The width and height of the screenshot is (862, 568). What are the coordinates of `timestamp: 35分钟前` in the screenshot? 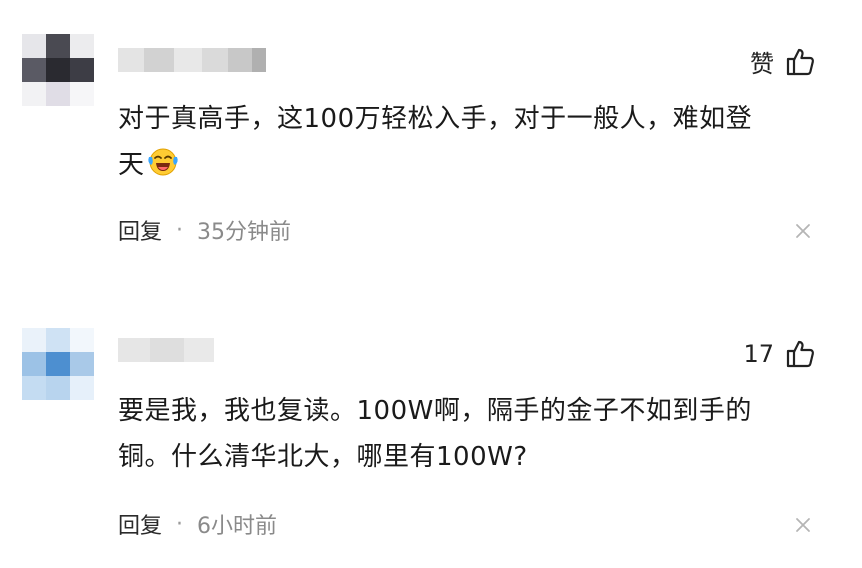 It's located at (244, 232).